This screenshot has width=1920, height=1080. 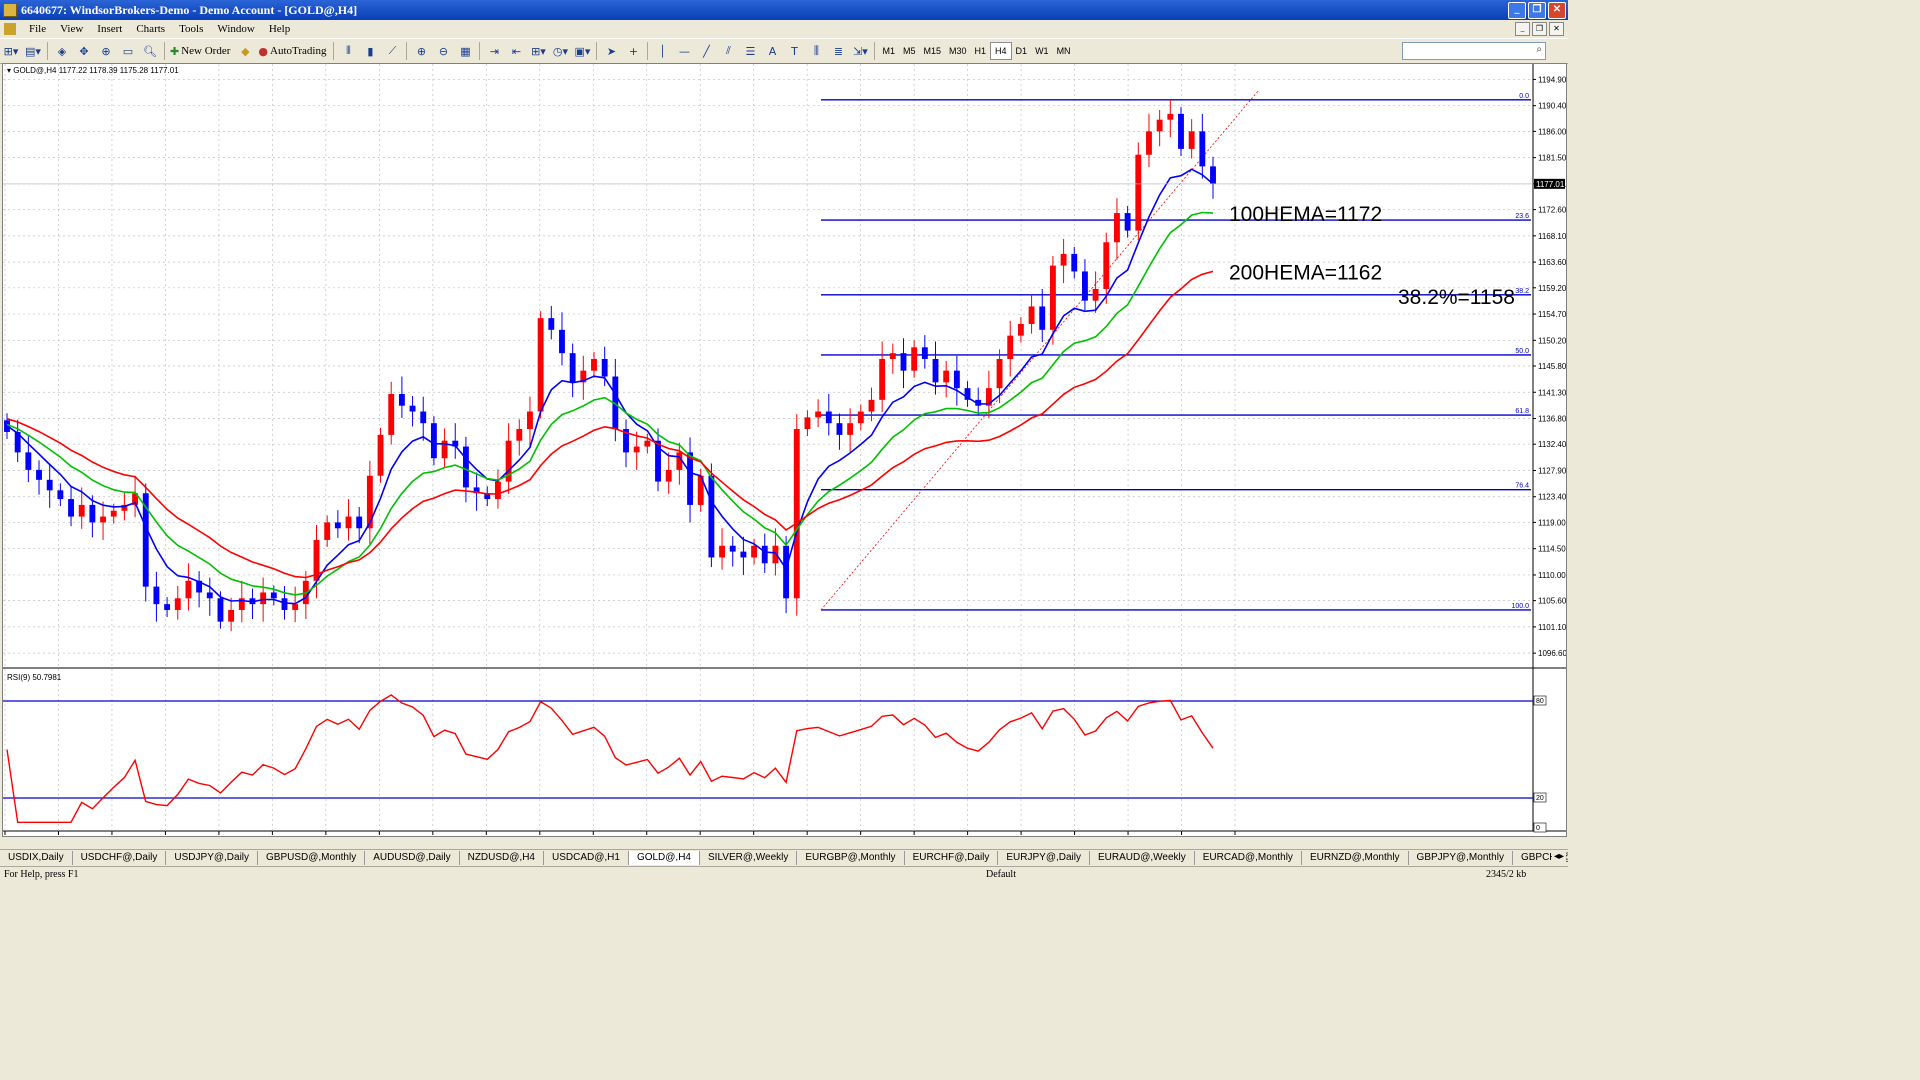 What do you see at coordinates (981, 51) in the screenshot?
I see `timeframe-h1: H1` at bounding box center [981, 51].